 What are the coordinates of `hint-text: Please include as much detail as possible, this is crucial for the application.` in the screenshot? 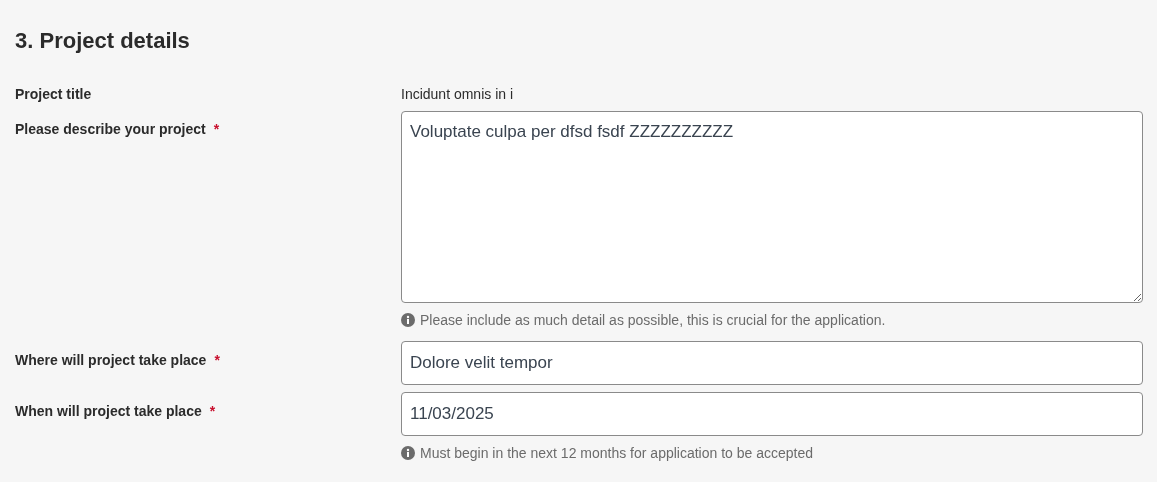 It's located at (653, 320).